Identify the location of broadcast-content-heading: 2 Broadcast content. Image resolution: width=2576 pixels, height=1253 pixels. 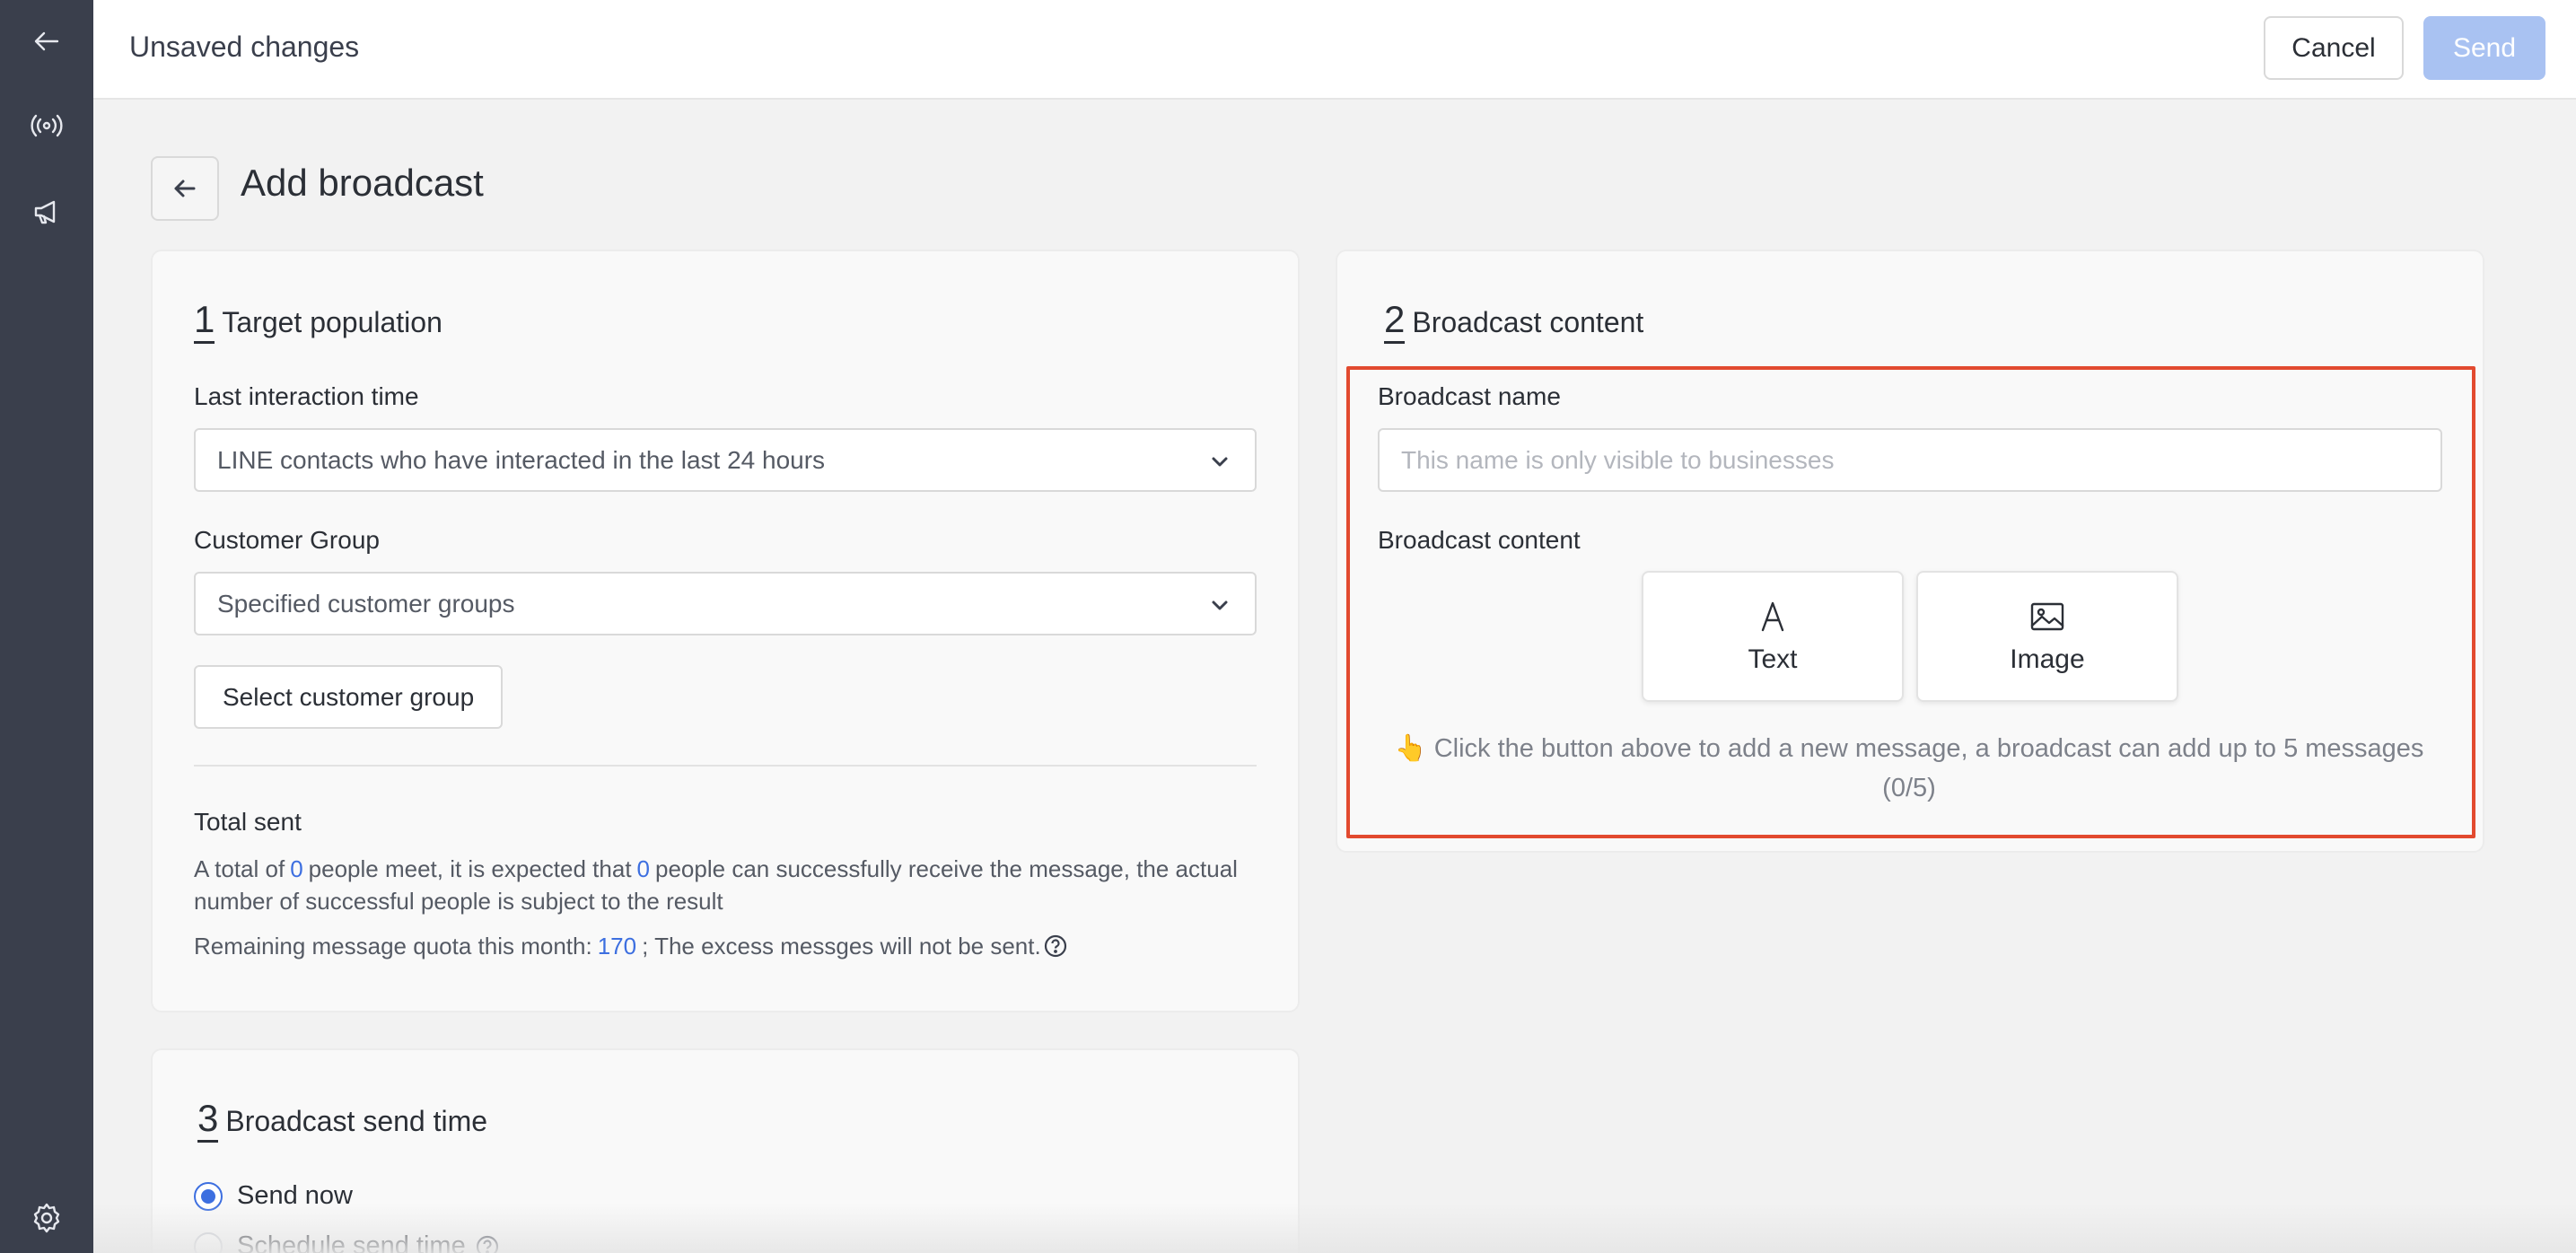
(1513, 322).